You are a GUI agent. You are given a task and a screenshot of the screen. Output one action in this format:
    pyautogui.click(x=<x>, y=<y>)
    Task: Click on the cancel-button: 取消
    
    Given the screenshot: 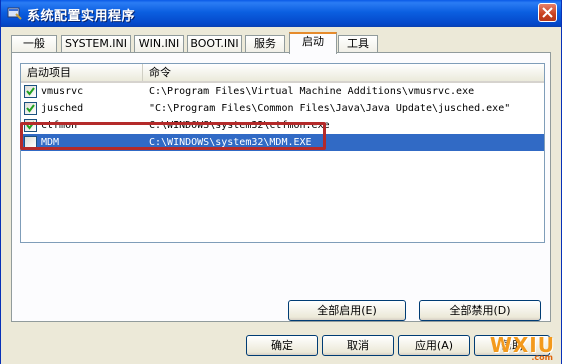 What is the action you would take?
    pyautogui.click(x=358, y=345)
    